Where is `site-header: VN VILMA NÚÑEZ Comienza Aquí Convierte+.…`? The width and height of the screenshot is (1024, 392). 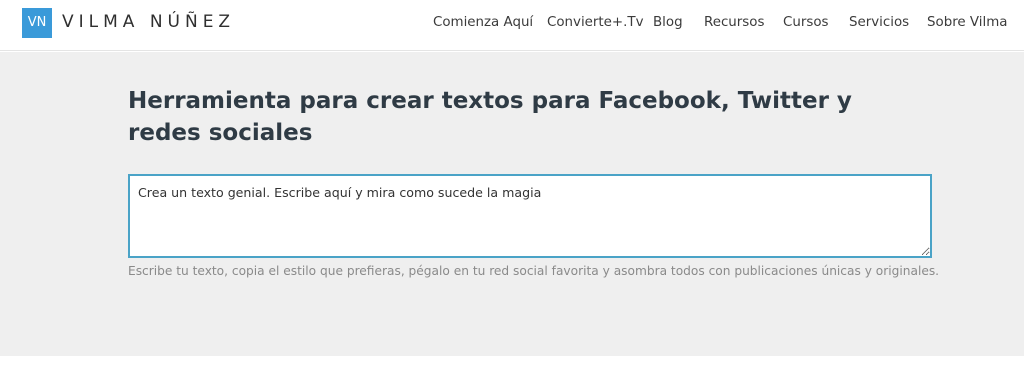
site-header: VN VILMA NÚÑEZ Comienza Aquí Convierte+.… is located at coordinates (512, 25).